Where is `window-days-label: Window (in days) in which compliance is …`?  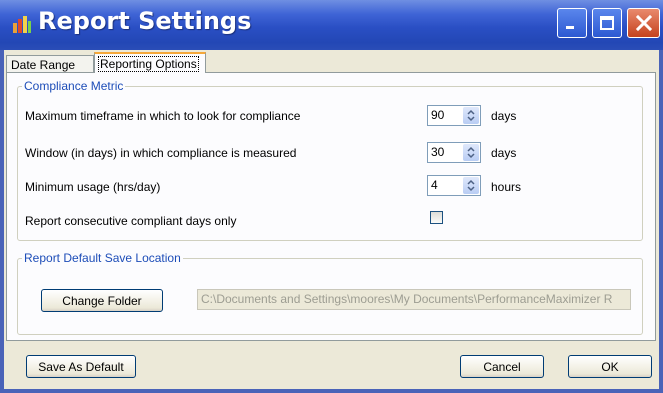 window-days-label: Window (in days) in which compliance is … is located at coordinates (161, 153).